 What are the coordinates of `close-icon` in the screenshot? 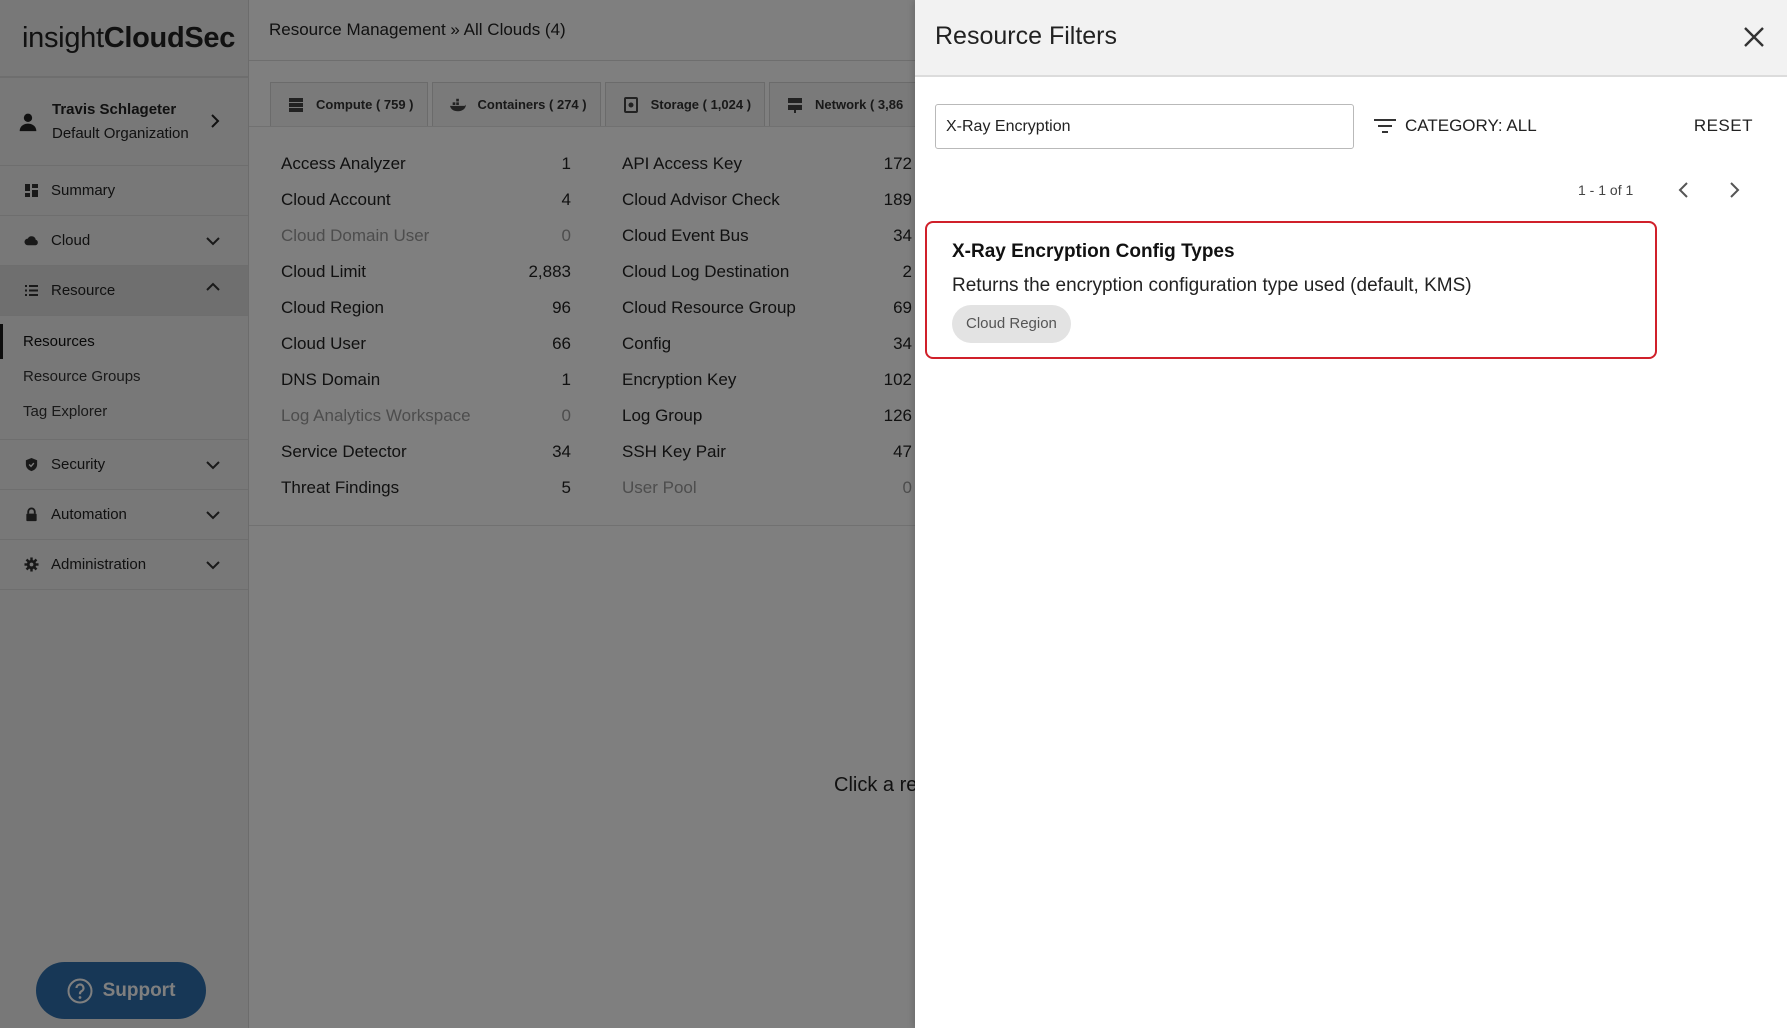 It's located at (1754, 37).